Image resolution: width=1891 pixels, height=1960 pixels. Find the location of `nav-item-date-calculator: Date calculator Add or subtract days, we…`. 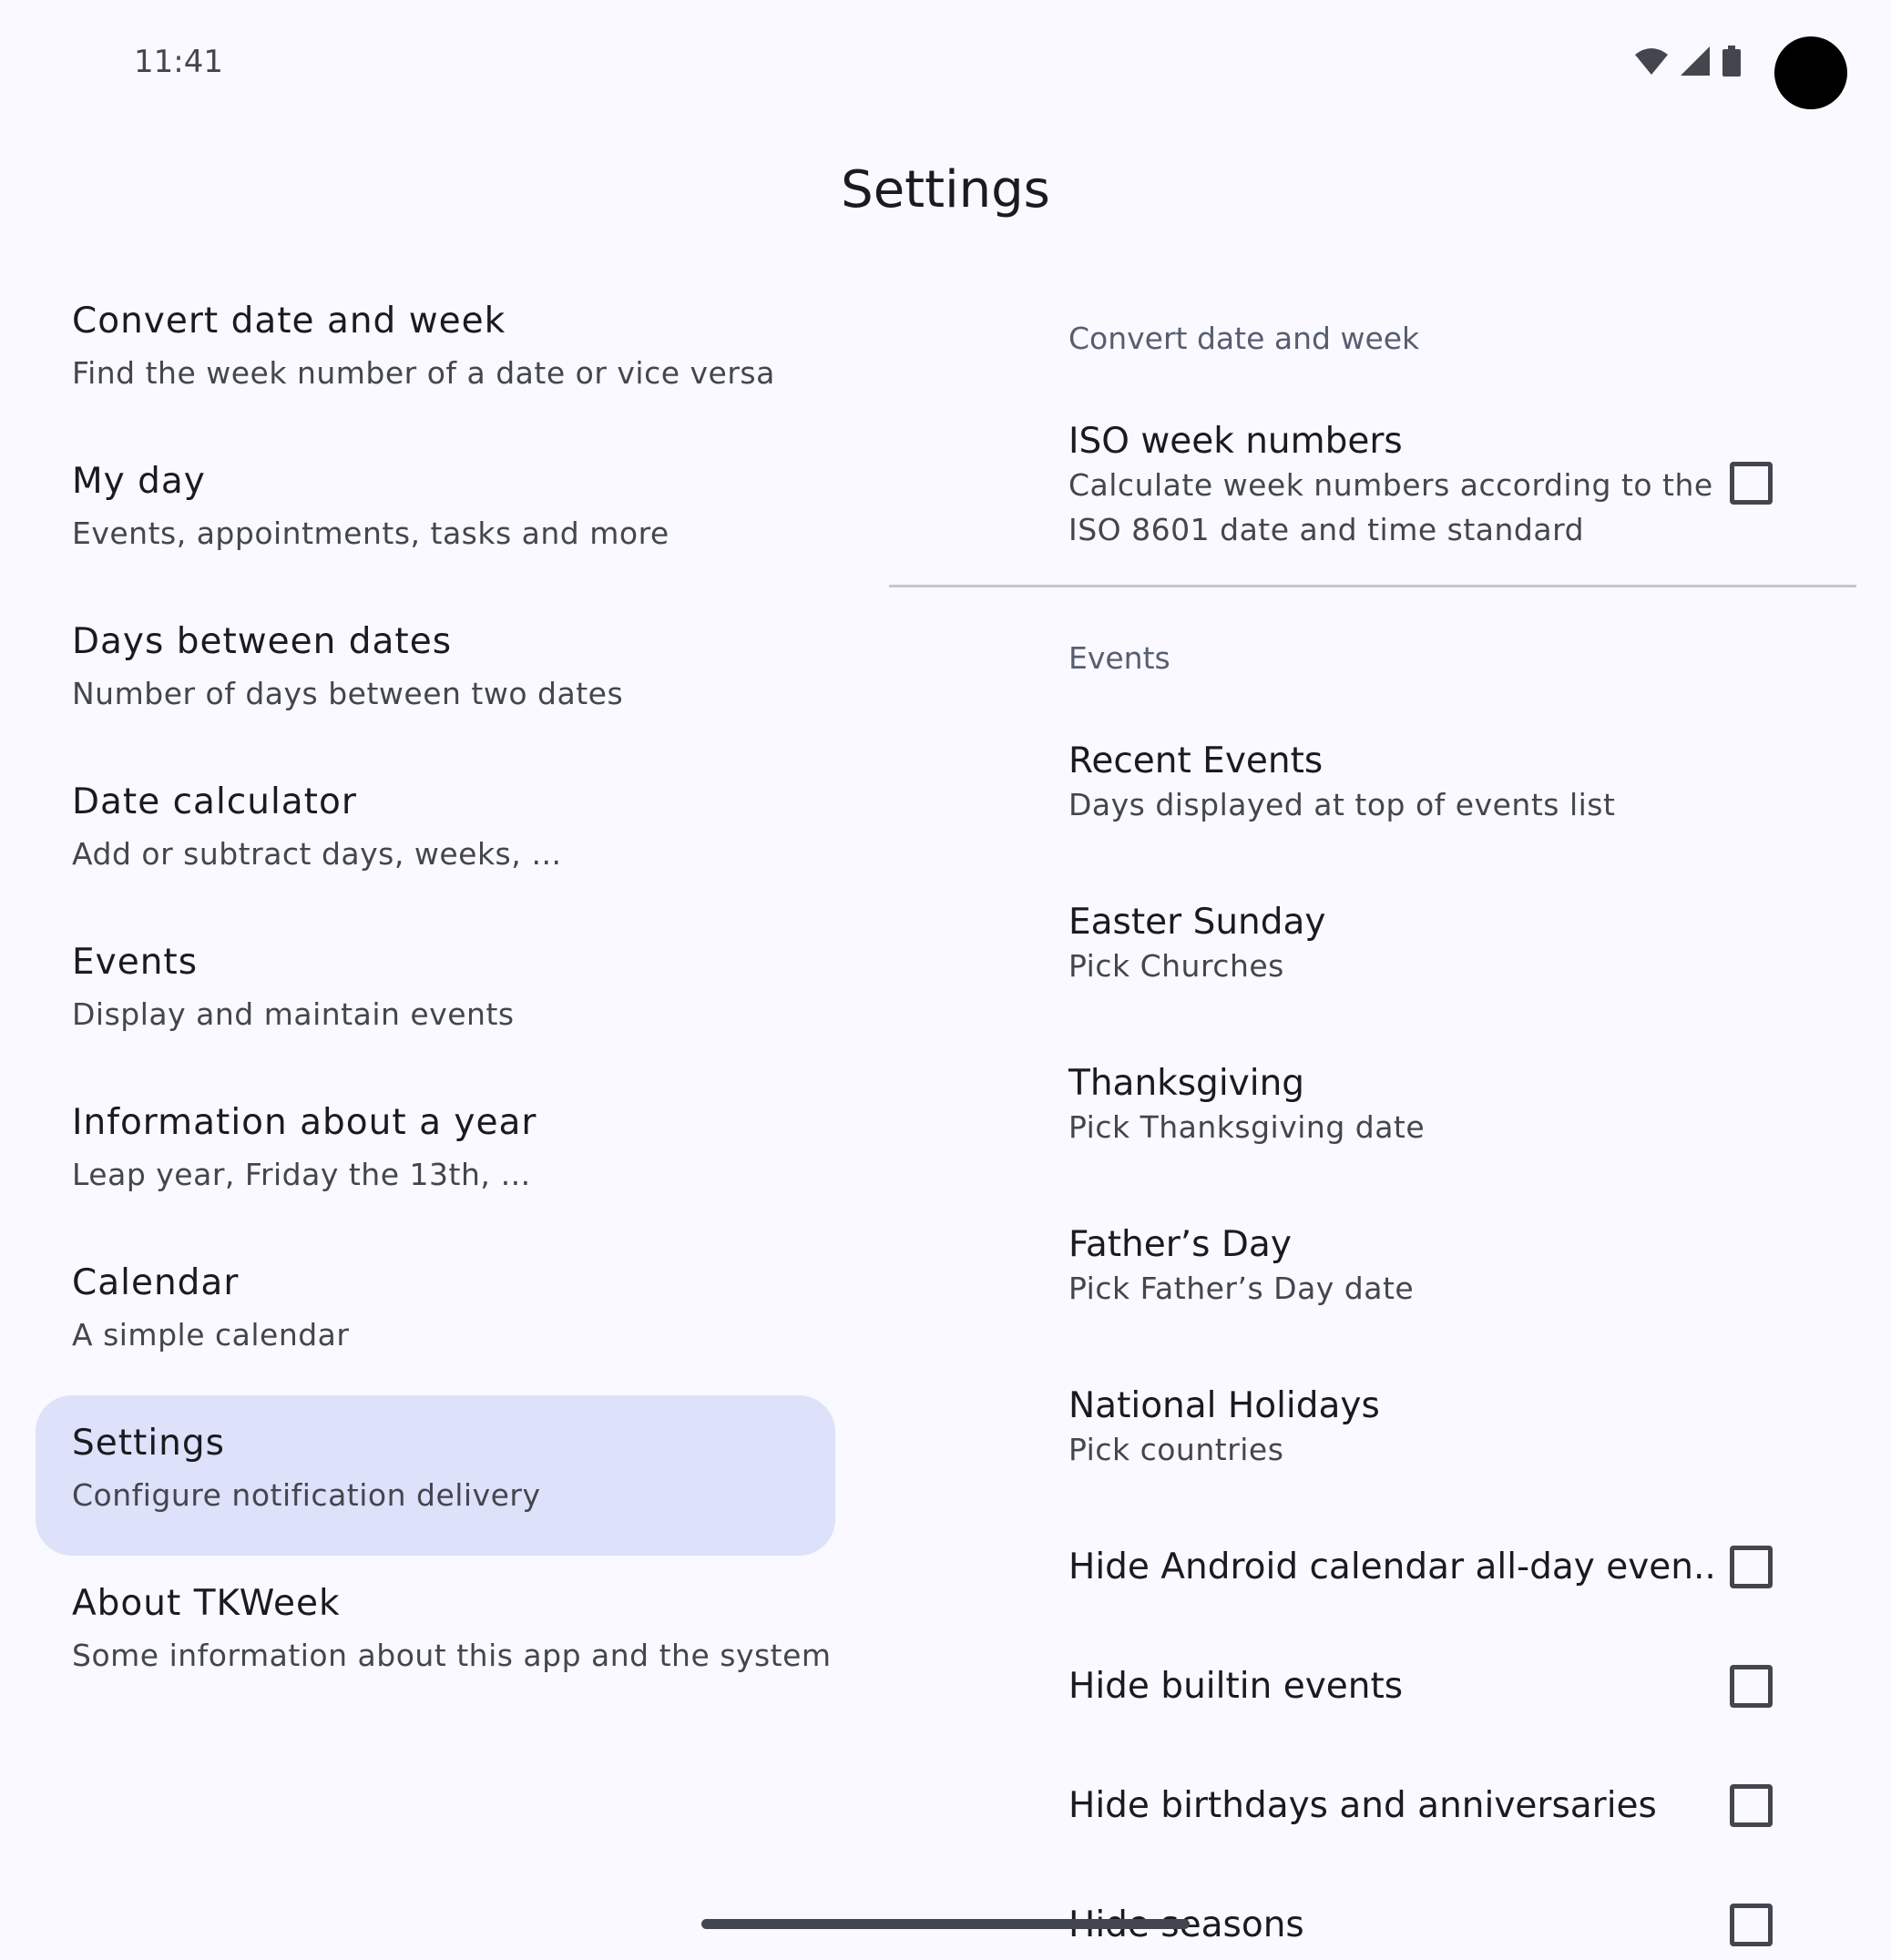

nav-item-date-calculator: Date calculator Add or subtract days, we… is located at coordinates (435, 834).